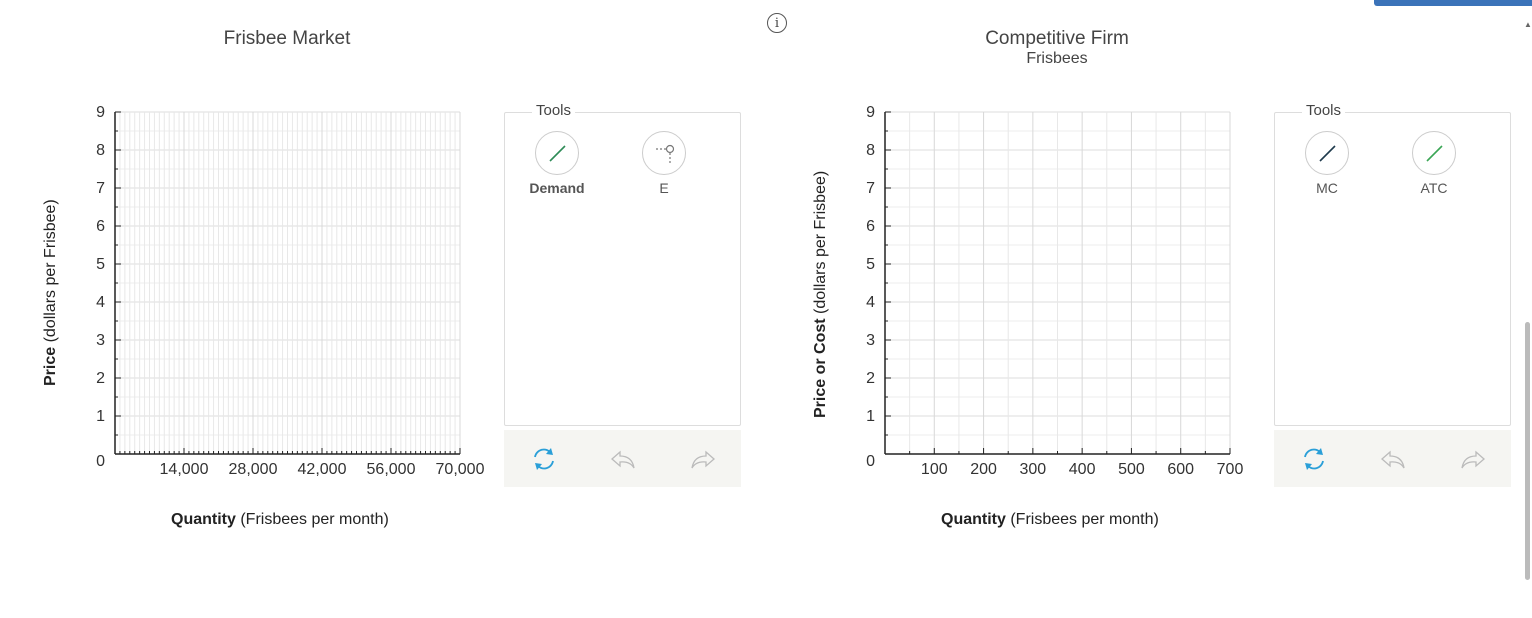 The width and height of the screenshot is (1532, 618). What do you see at coordinates (983, 469) in the screenshot?
I see `x-tick-label: 200` at bounding box center [983, 469].